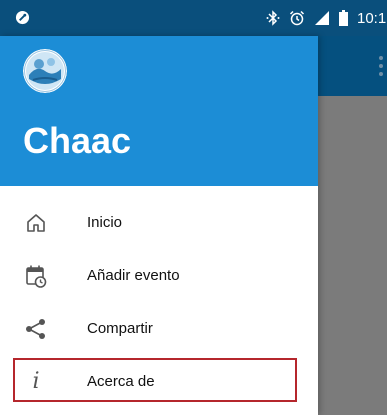 This screenshot has height=415, width=387. What do you see at coordinates (120, 328) in the screenshot?
I see `menu-item-label: Compartir` at bounding box center [120, 328].